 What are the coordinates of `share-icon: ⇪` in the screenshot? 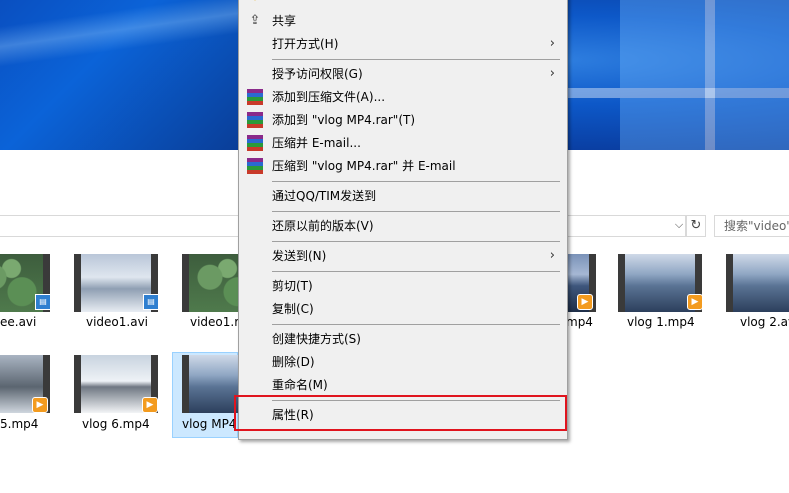 It's located at (255, 20).